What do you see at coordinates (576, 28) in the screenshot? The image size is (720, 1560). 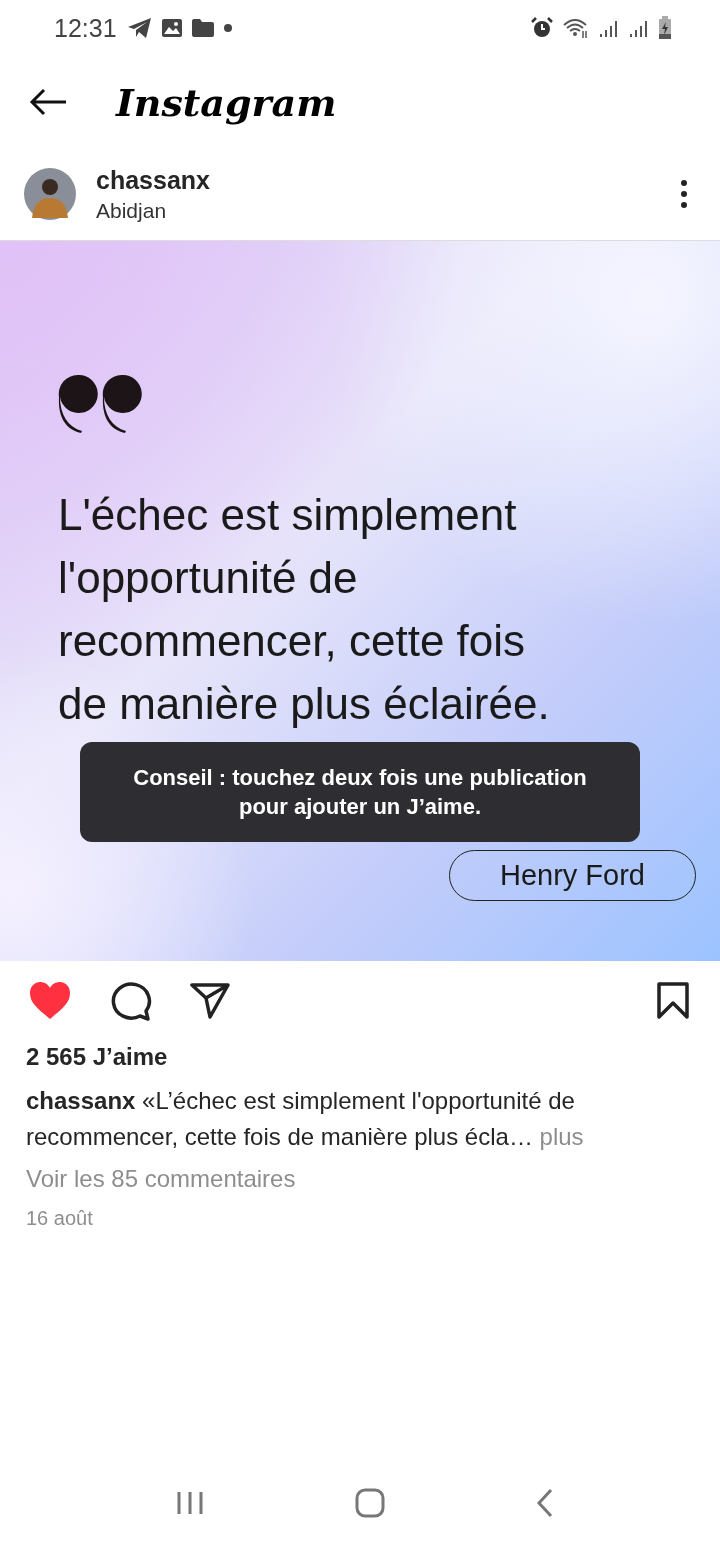 I see `wifi-icon` at bounding box center [576, 28].